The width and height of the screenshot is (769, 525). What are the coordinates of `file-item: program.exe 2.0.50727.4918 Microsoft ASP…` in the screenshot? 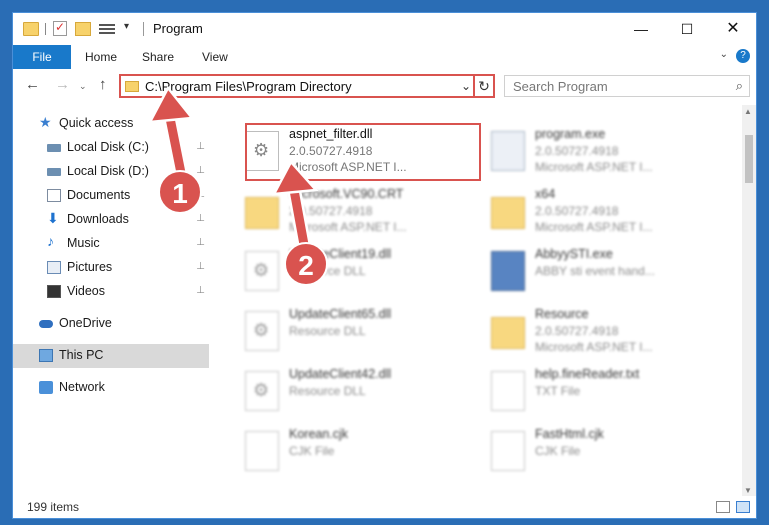 It's located at (605, 152).